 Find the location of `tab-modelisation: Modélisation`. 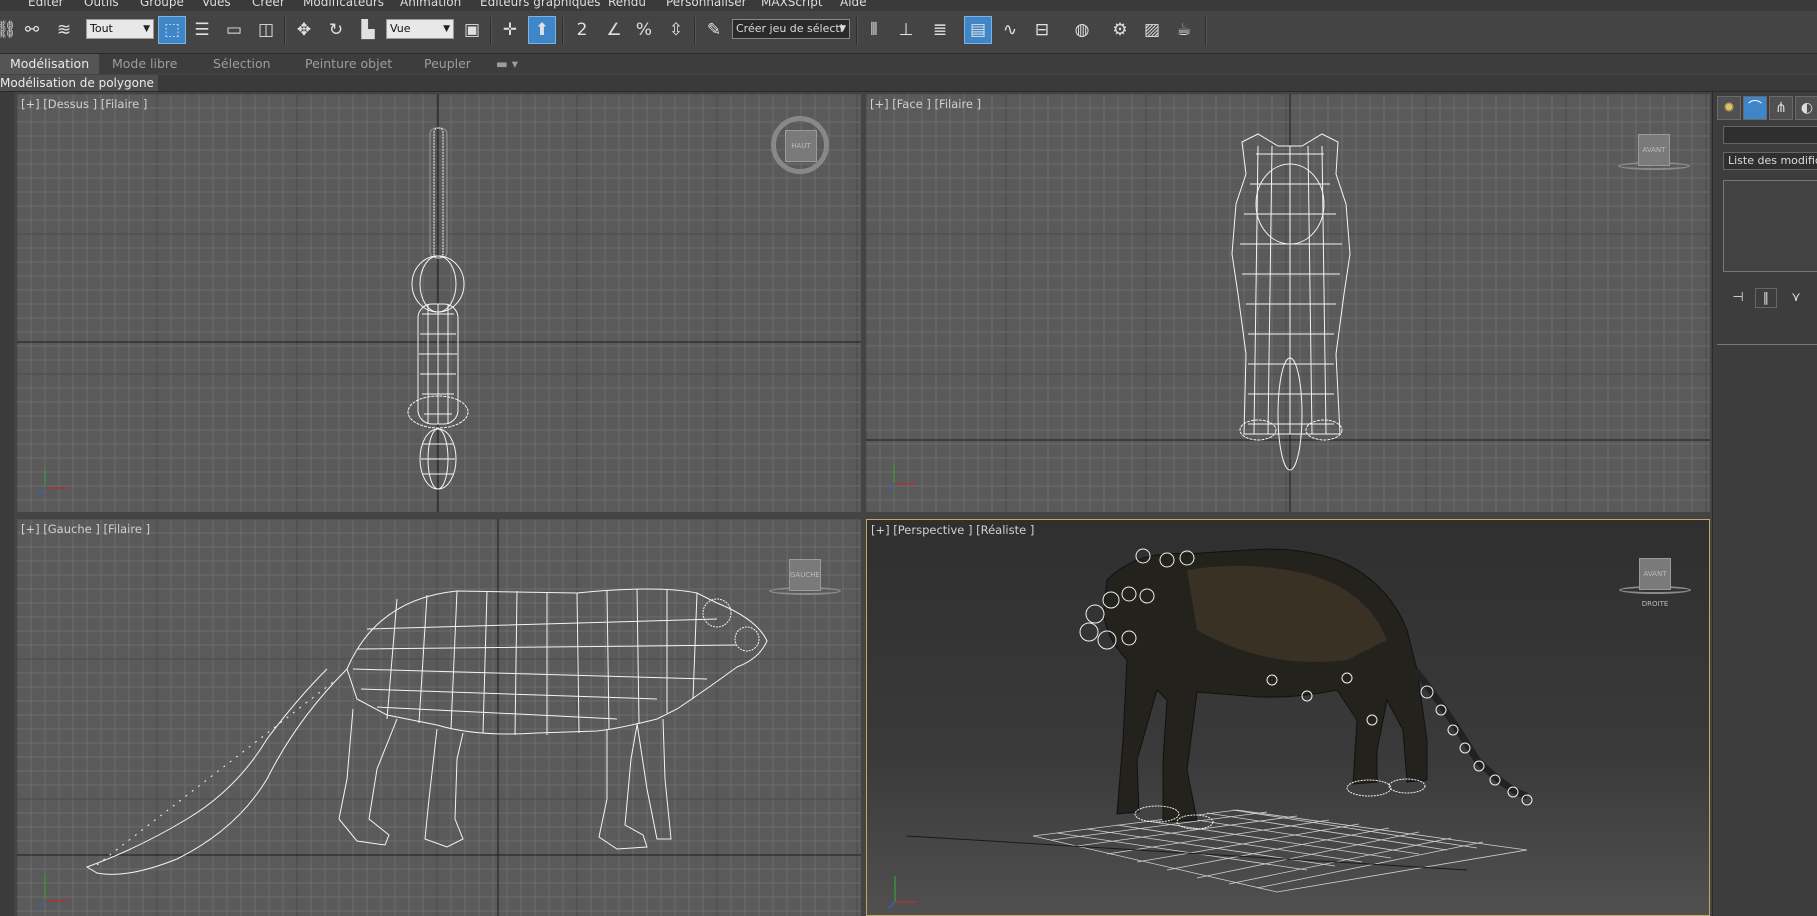

tab-modelisation: Modélisation is located at coordinates (50, 64).